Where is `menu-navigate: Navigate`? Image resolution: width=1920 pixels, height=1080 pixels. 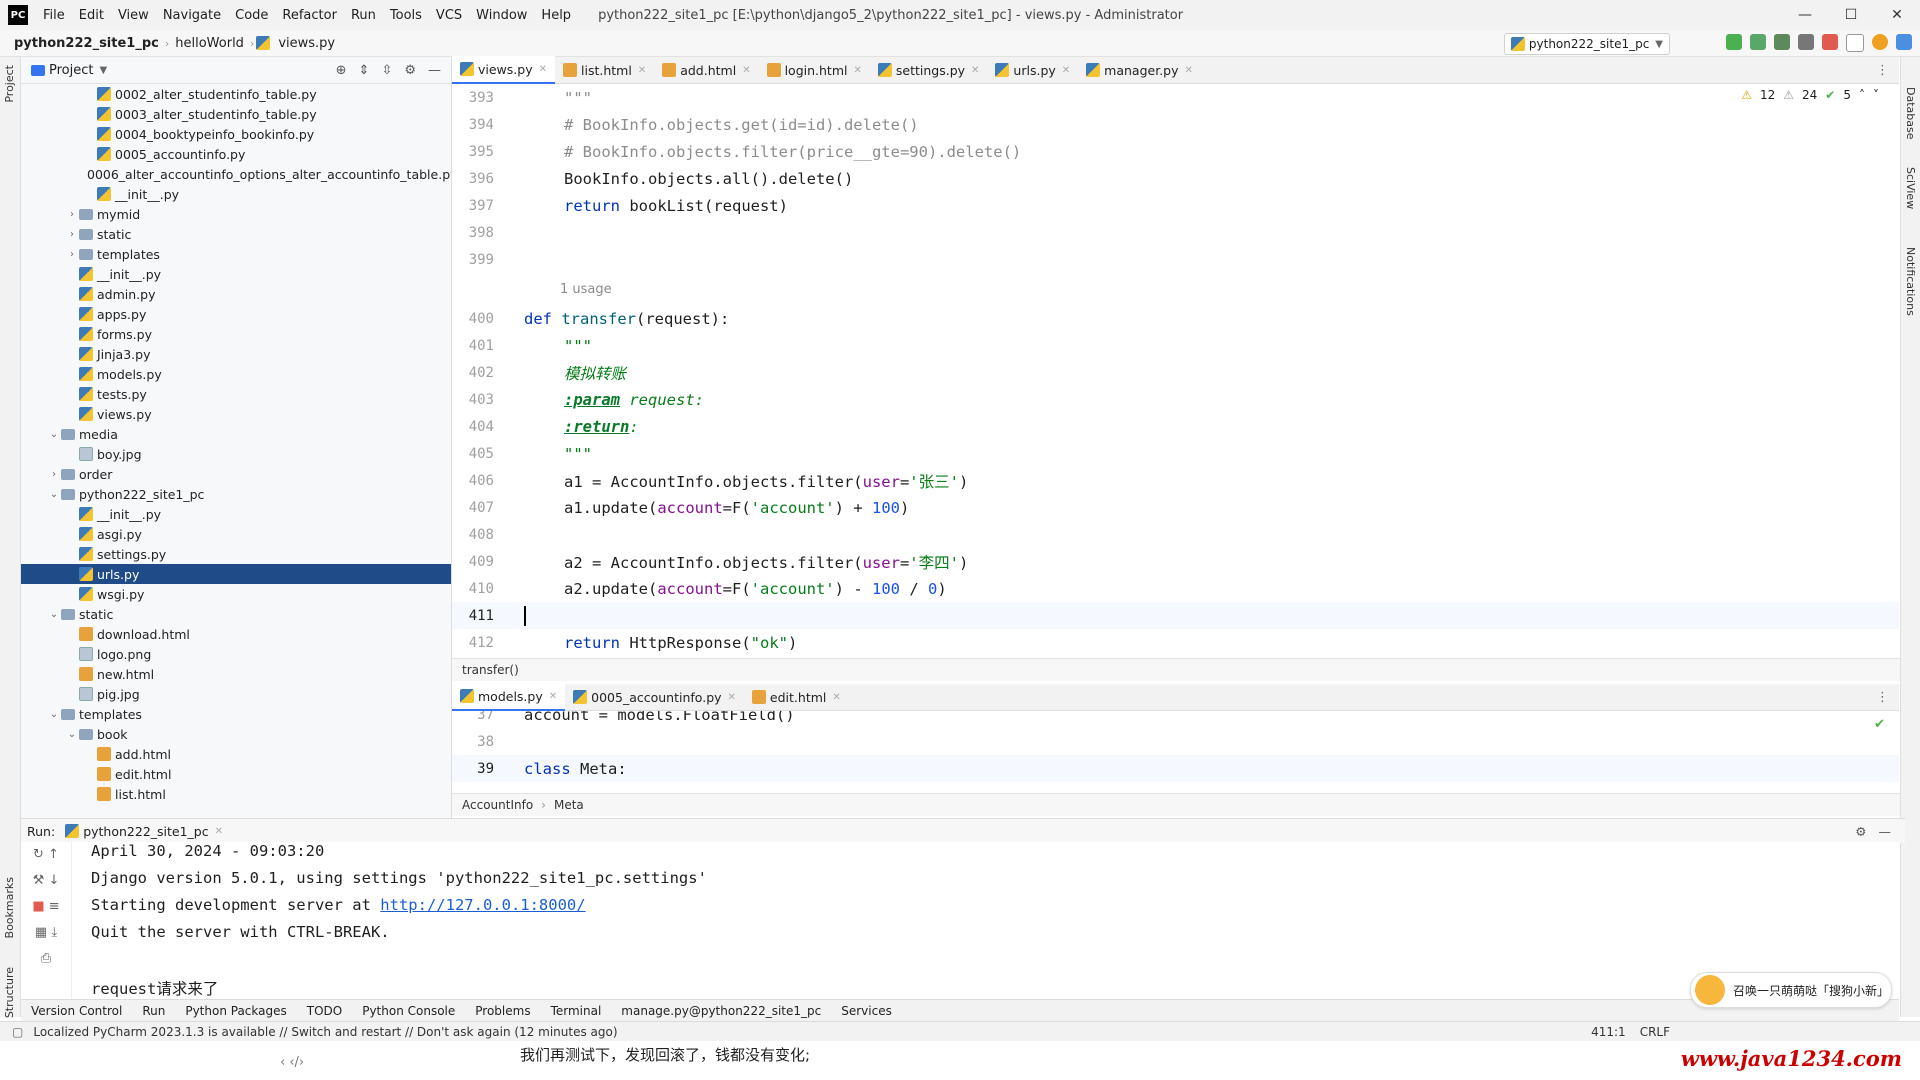
menu-navigate: Navigate is located at coordinates (192, 15).